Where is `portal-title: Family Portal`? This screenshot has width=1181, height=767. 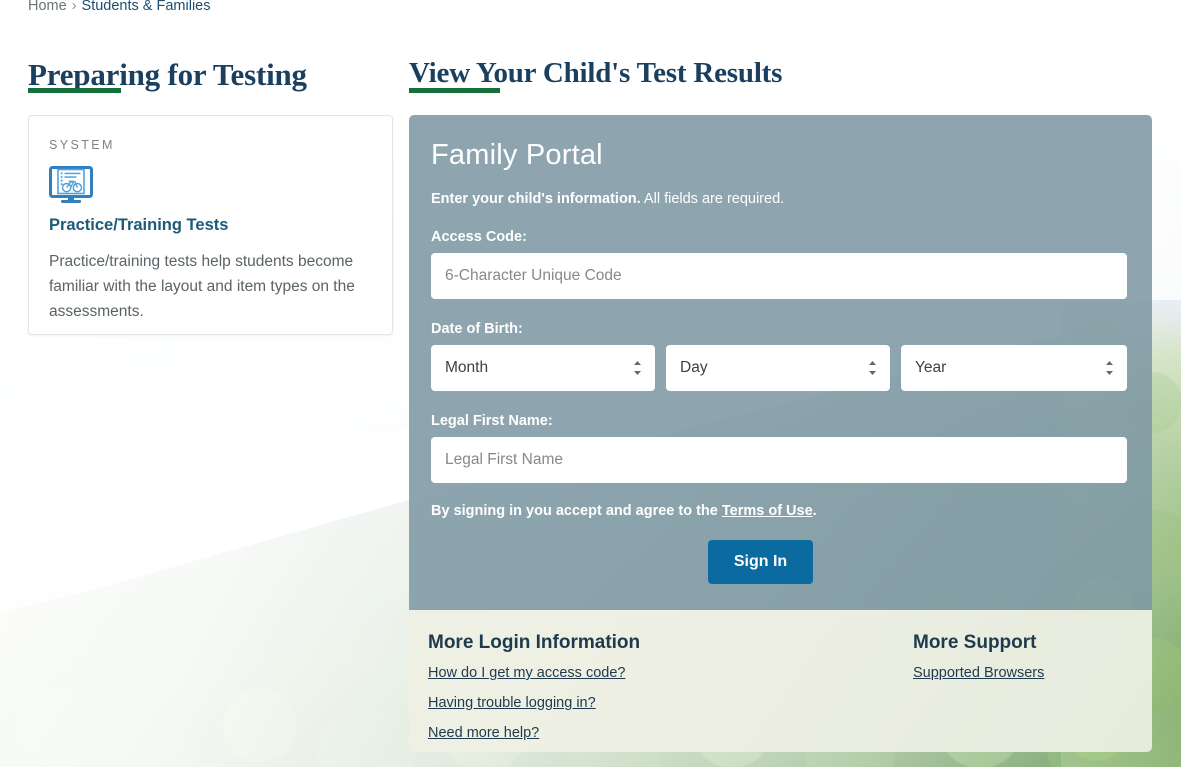 portal-title: Family Portal is located at coordinates (517, 155).